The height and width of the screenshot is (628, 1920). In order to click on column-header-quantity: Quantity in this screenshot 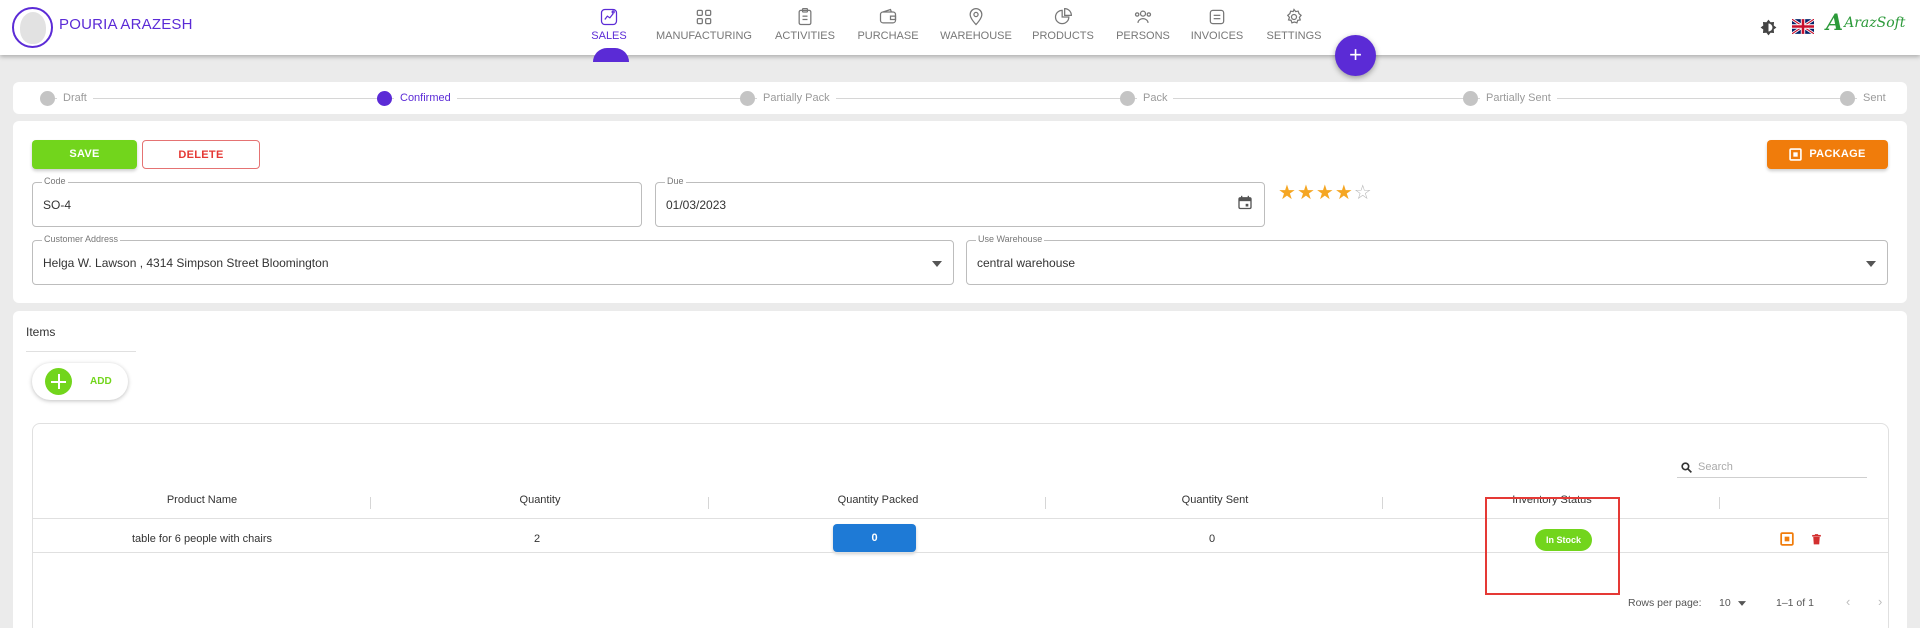, I will do `click(540, 500)`.